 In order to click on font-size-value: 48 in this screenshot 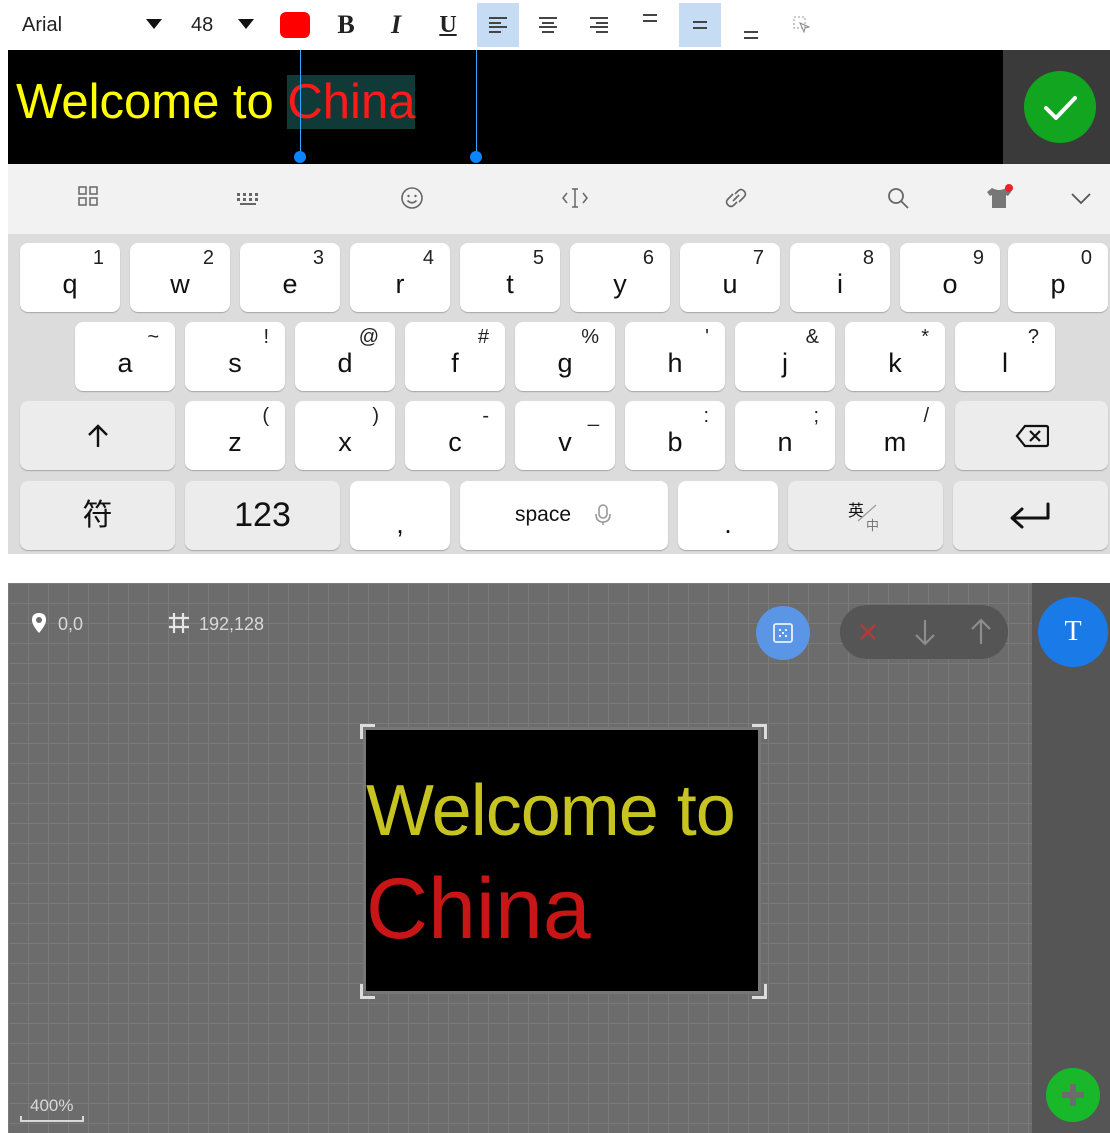, I will do `click(202, 24)`.